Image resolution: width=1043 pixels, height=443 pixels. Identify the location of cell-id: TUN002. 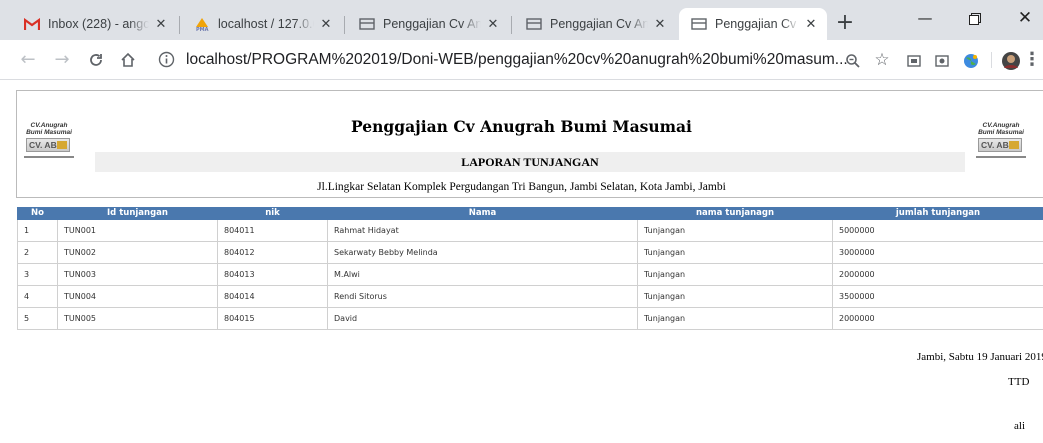
(137, 252).